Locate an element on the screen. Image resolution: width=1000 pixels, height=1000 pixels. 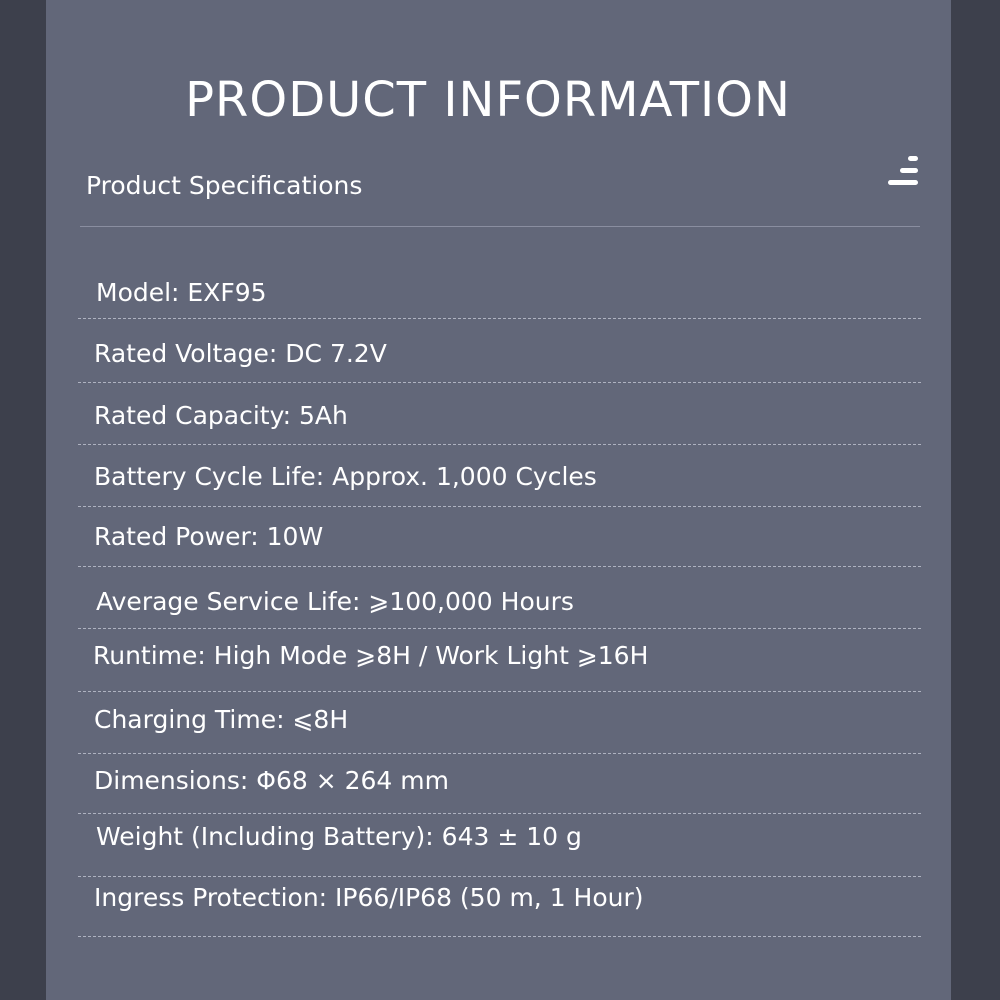
spec-text: Rated Voltage: DC 7.2V is located at coordinates (240, 353).